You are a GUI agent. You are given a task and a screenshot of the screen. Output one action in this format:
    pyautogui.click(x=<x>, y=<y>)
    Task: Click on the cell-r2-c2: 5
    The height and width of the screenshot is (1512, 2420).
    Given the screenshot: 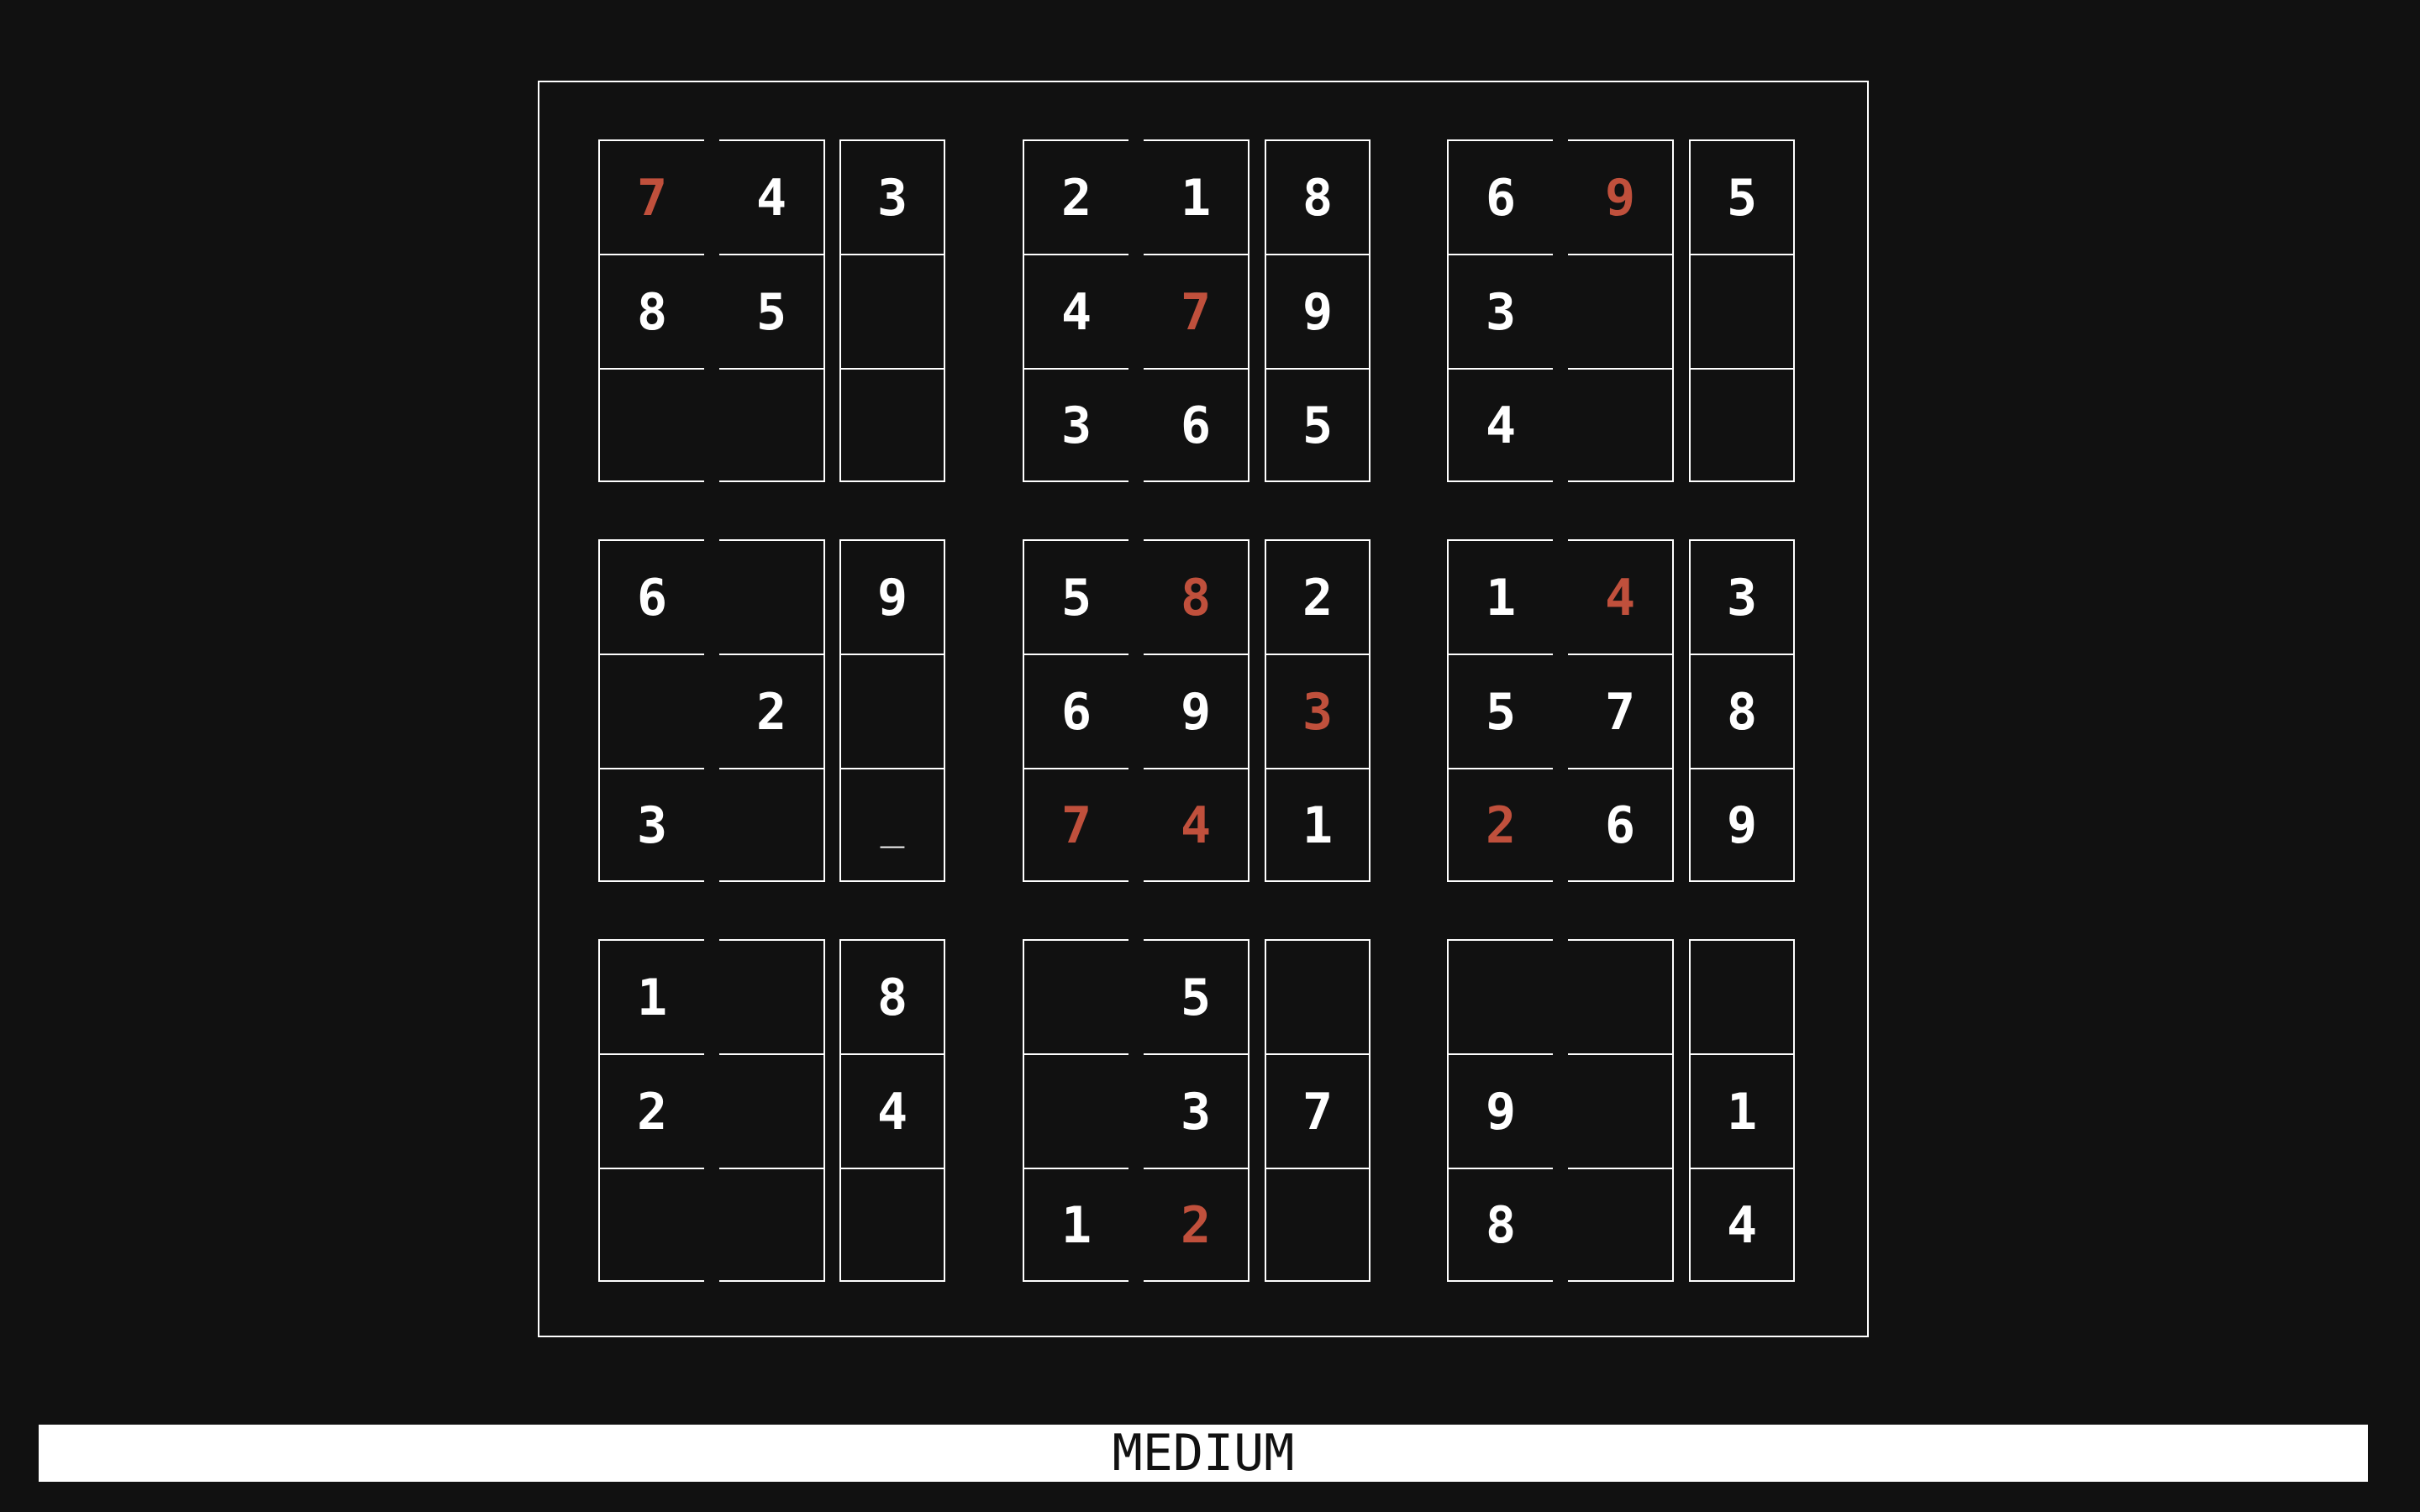 What is the action you would take?
    pyautogui.click(x=772, y=311)
    